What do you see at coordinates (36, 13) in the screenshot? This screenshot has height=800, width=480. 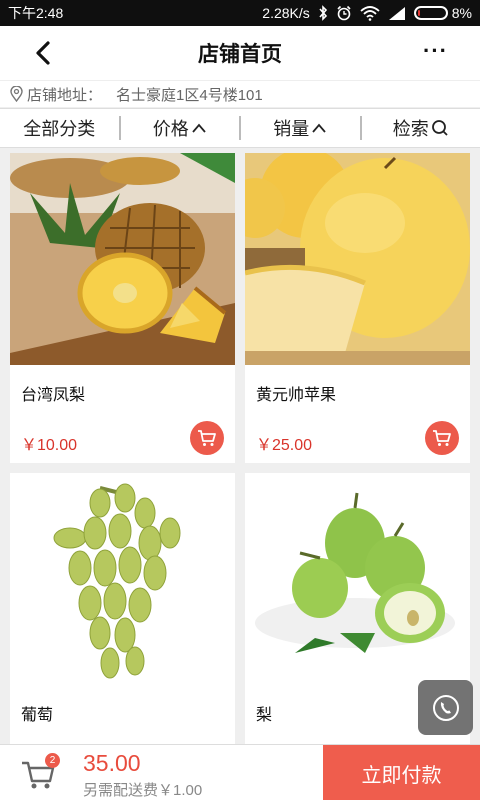 I see `status-time: 下午2:48` at bounding box center [36, 13].